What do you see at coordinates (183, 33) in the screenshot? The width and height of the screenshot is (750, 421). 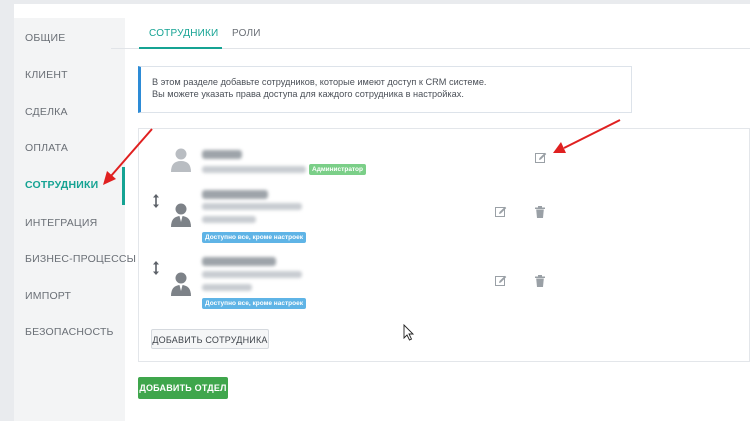 I see `tab-employees: СОТРУДНИКИ` at bounding box center [183, 33].